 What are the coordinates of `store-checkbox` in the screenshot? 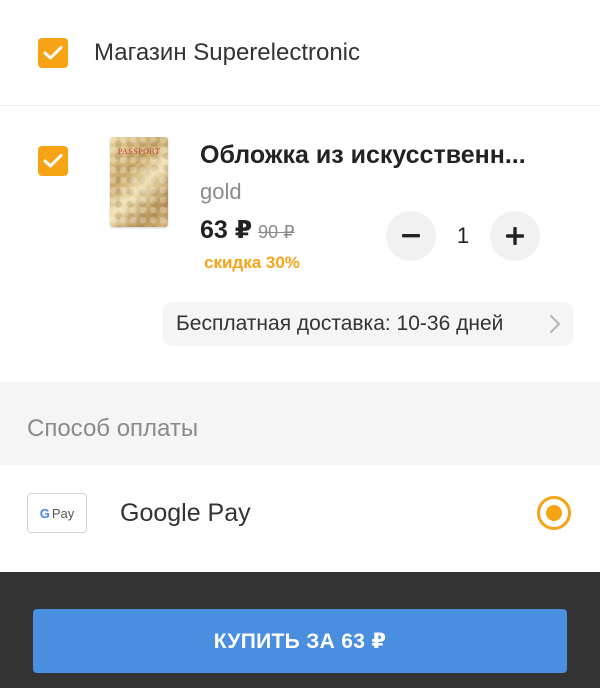 It's located at (53, 53).